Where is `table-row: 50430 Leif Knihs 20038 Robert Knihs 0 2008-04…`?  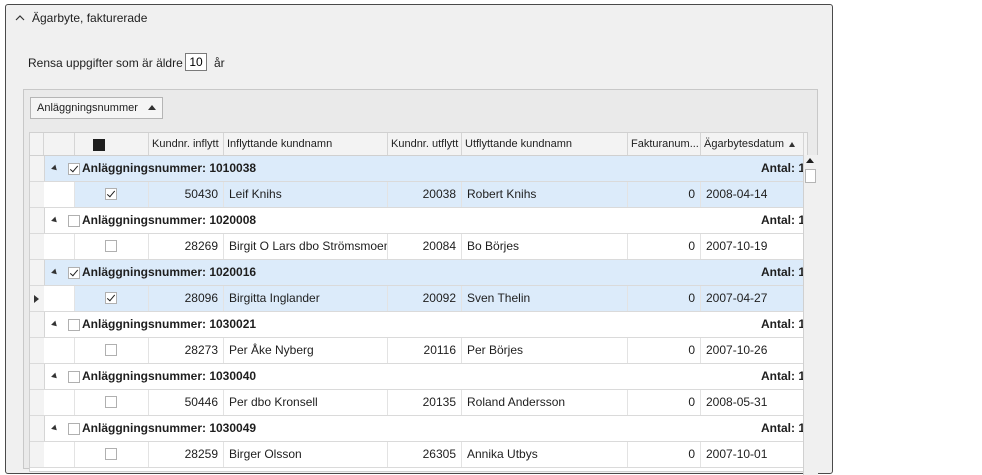 table-row: 50430 Leif Knihs 20038 Robert Knihs 0 2008-04… is located at coordinates (418, 195).